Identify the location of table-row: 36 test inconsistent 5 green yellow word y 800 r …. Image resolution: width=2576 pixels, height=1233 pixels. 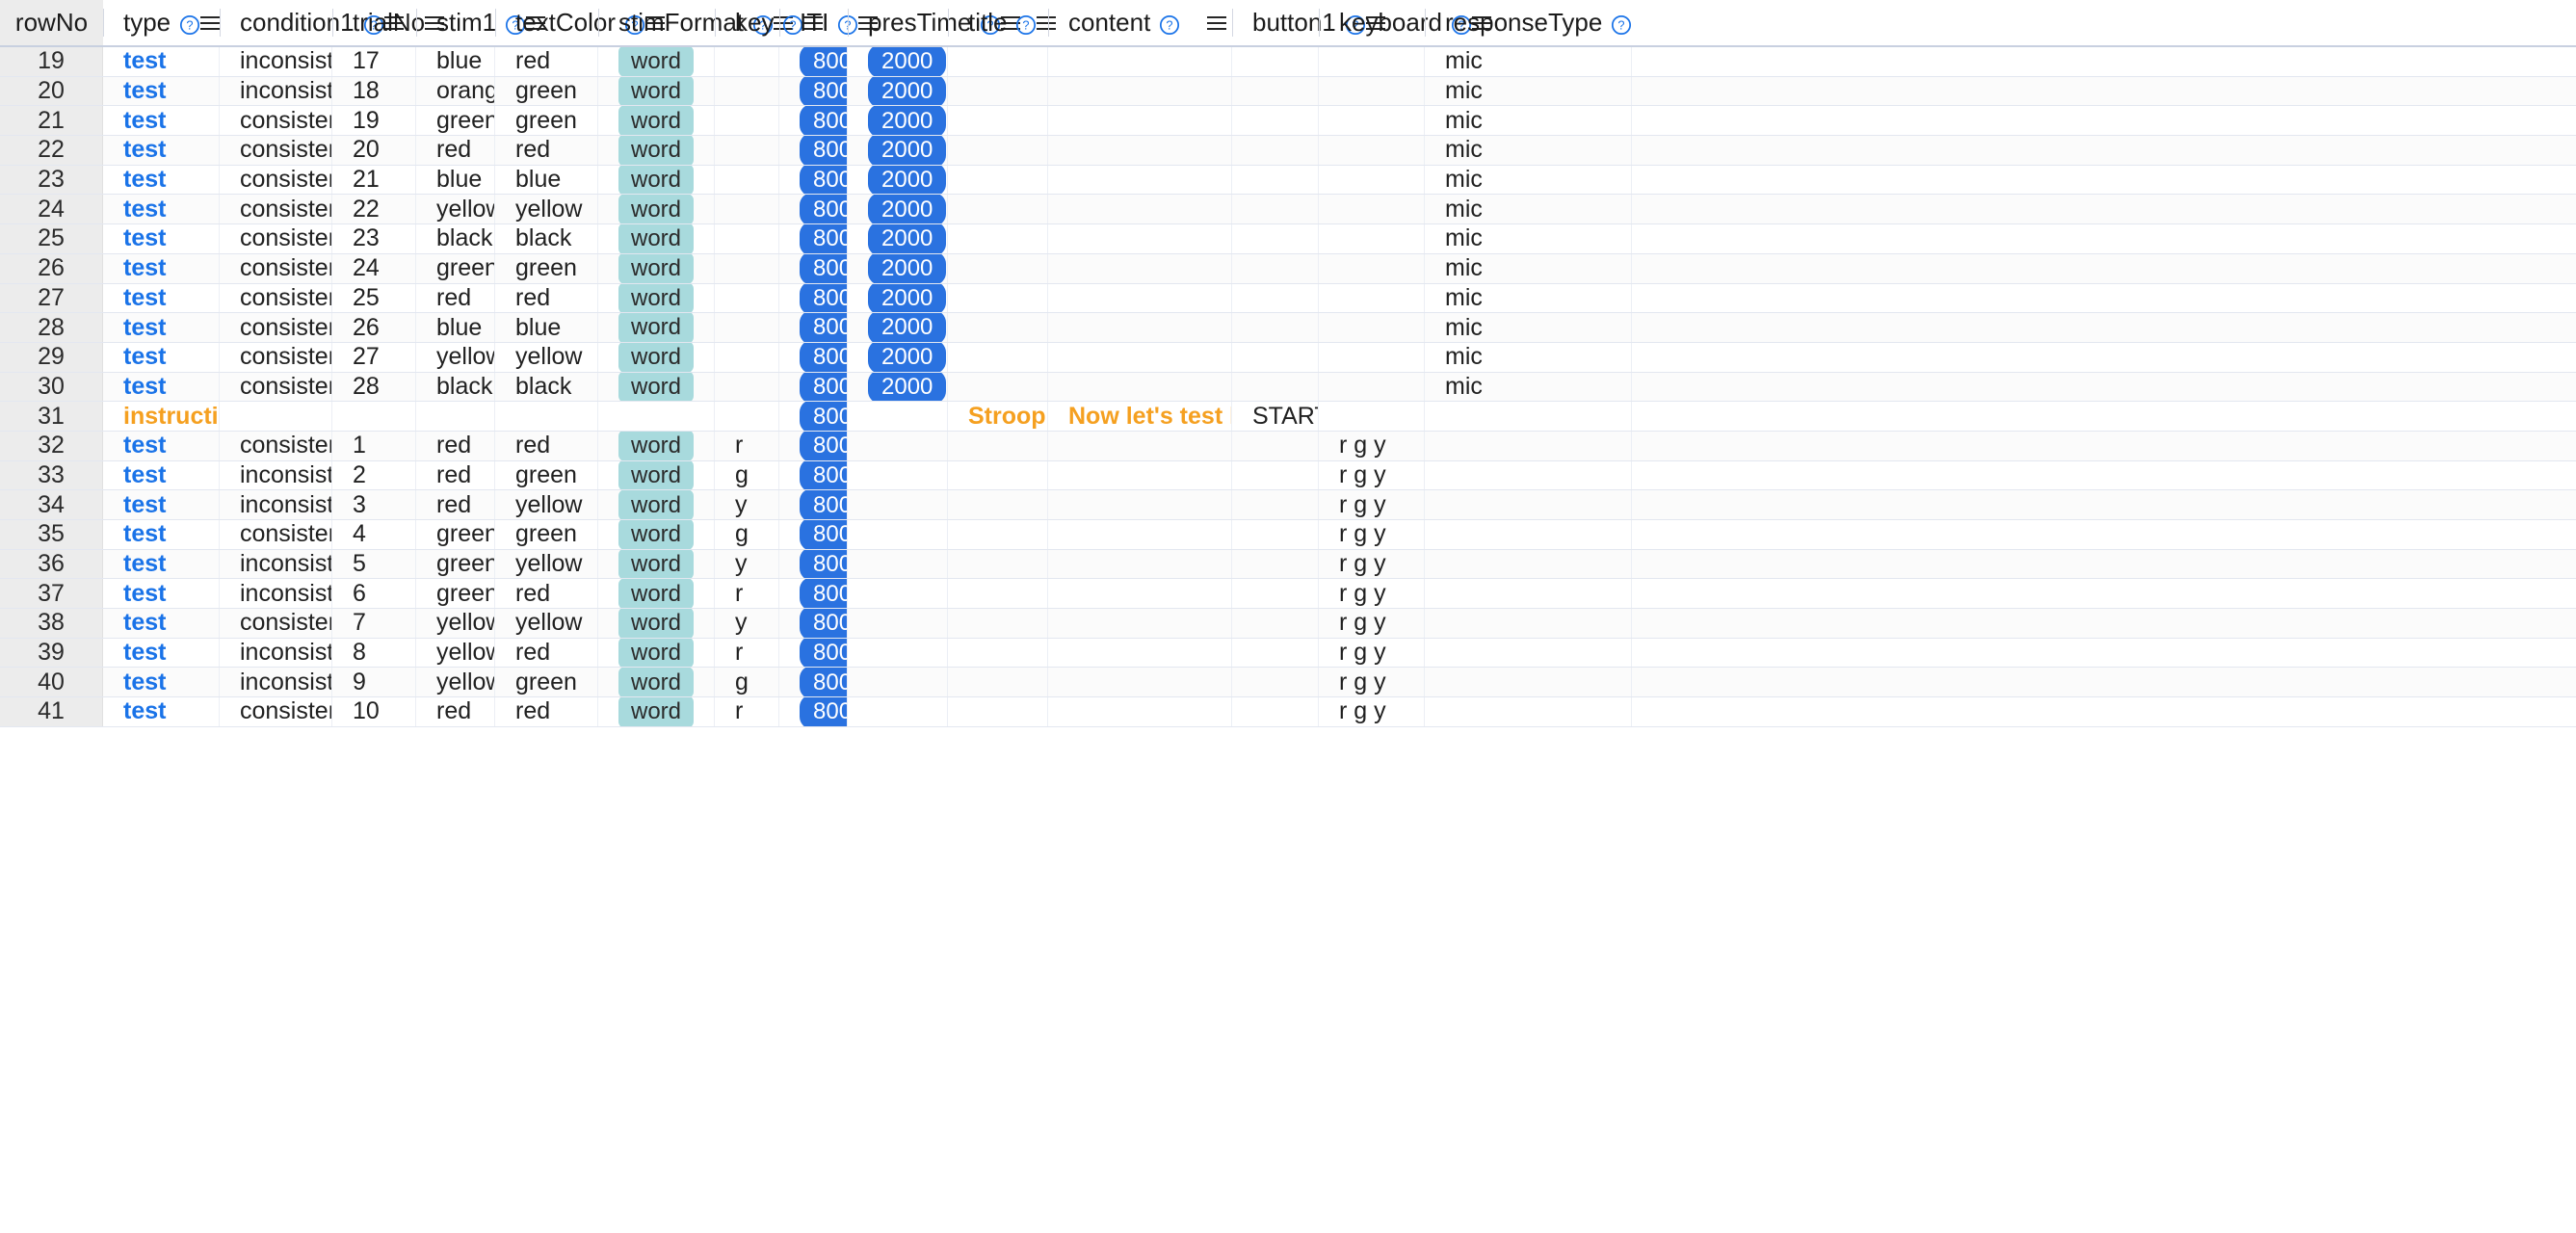
(1288, 564).